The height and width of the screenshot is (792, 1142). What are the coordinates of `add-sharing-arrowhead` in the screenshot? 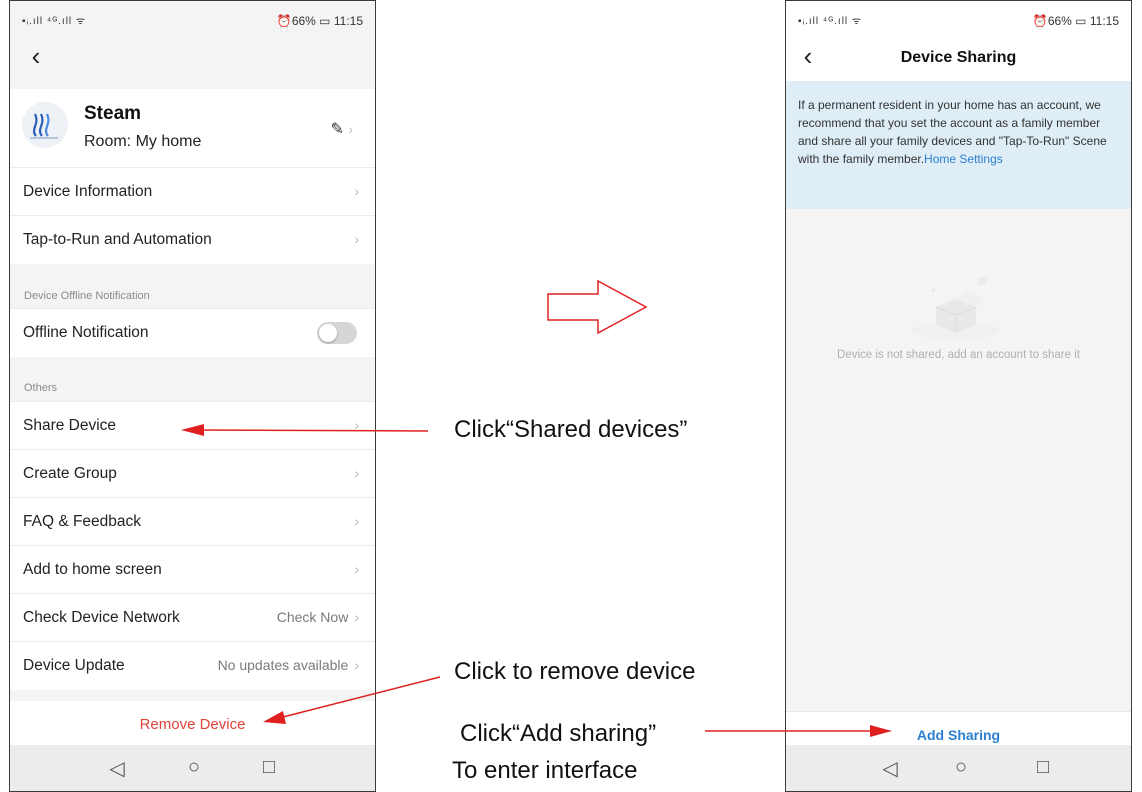 It's located at (881, 731).